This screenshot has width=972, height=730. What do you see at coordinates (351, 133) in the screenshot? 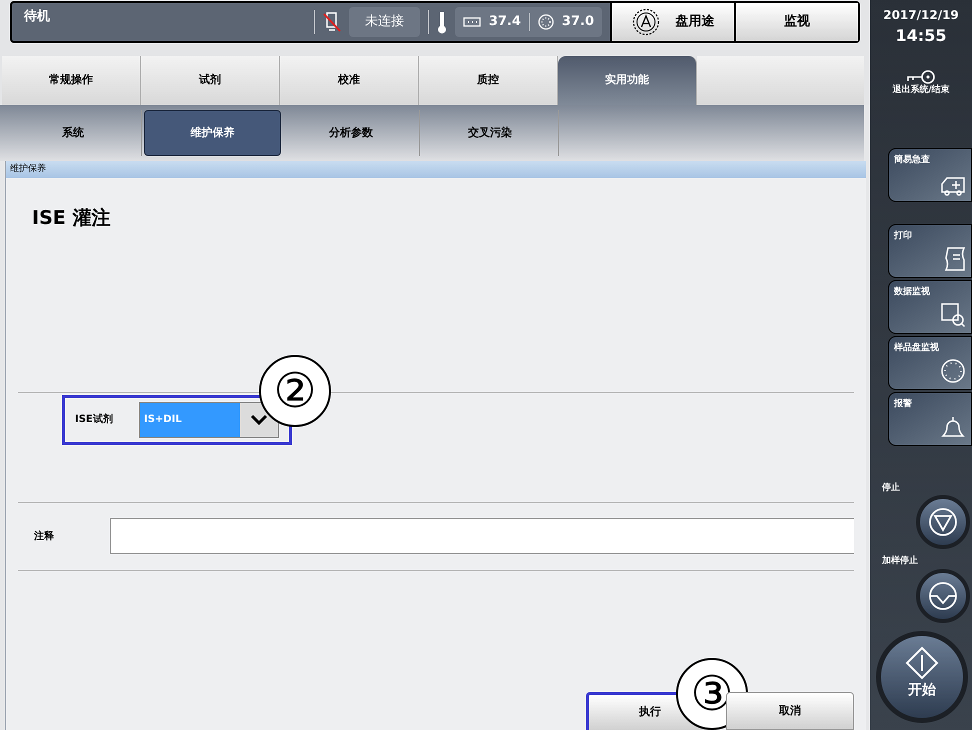
I see `sub-tab: 分析参数` at bounding box center [351, 133].